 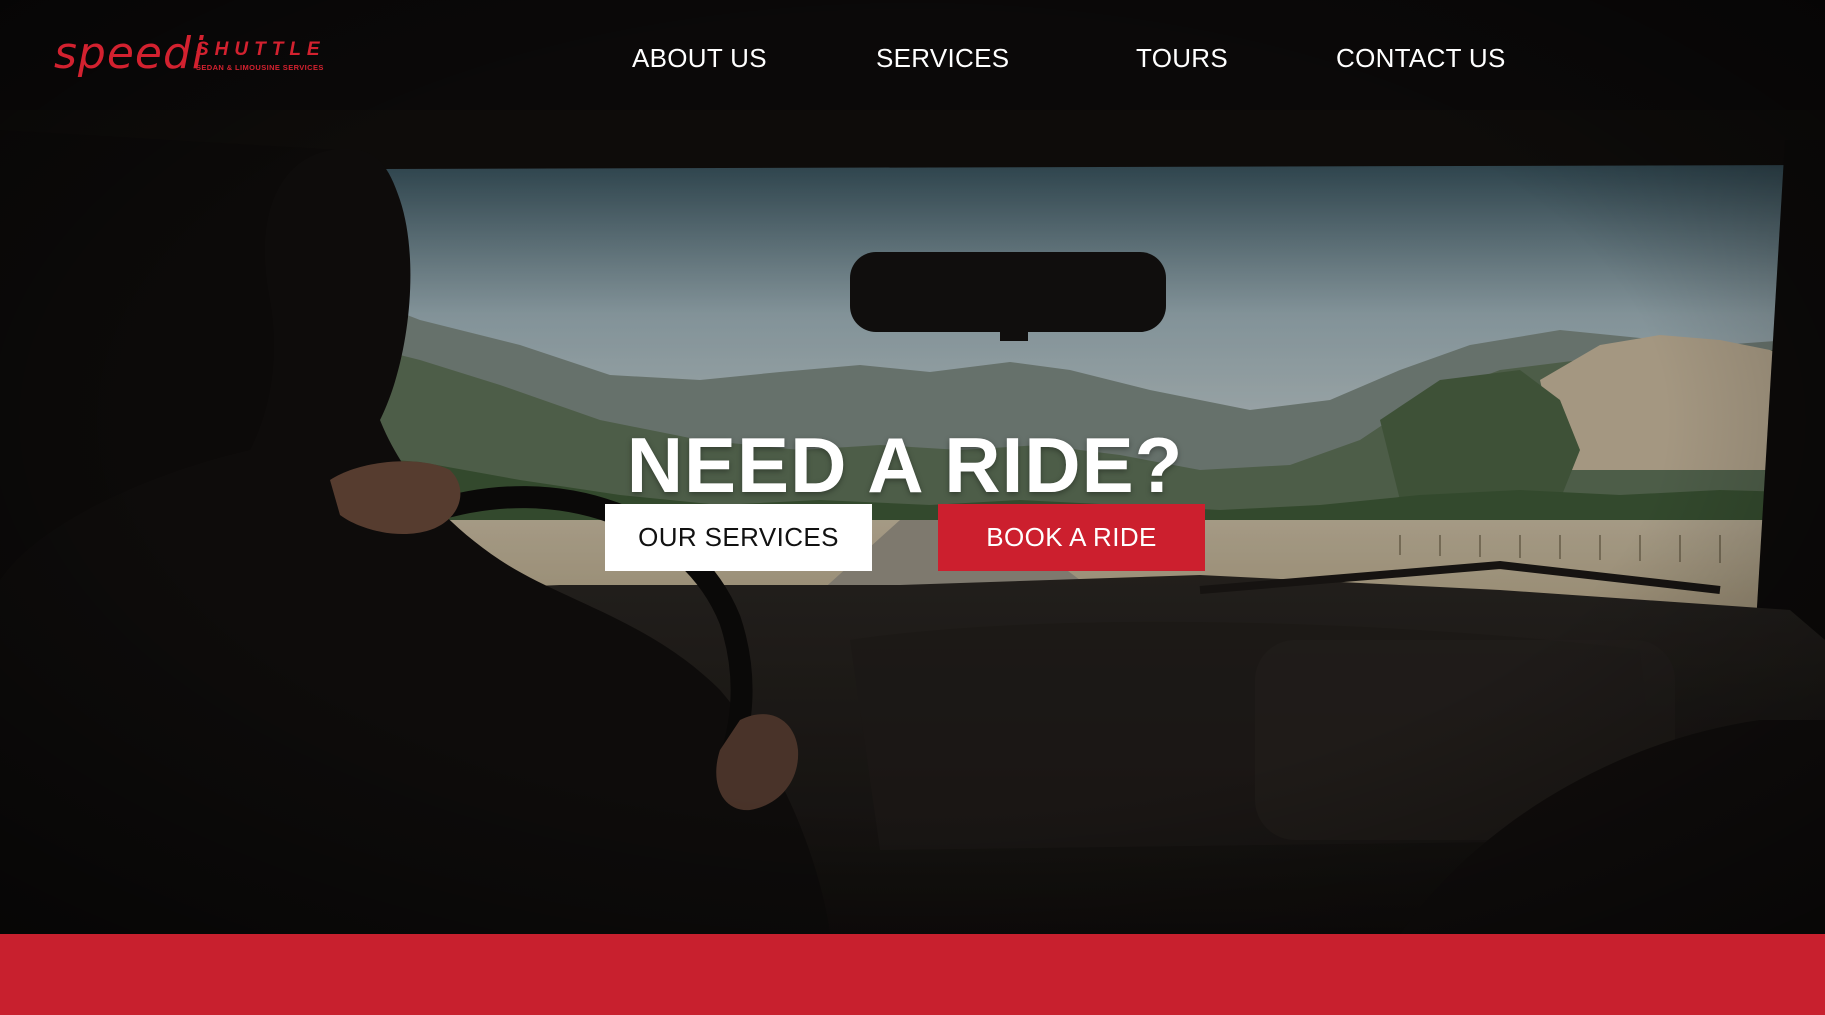 What do you see at coordinates (261, 49) in the screenshot?
I see `logo-wordmark: SHUTTLE` at bounding box center [261, 49].